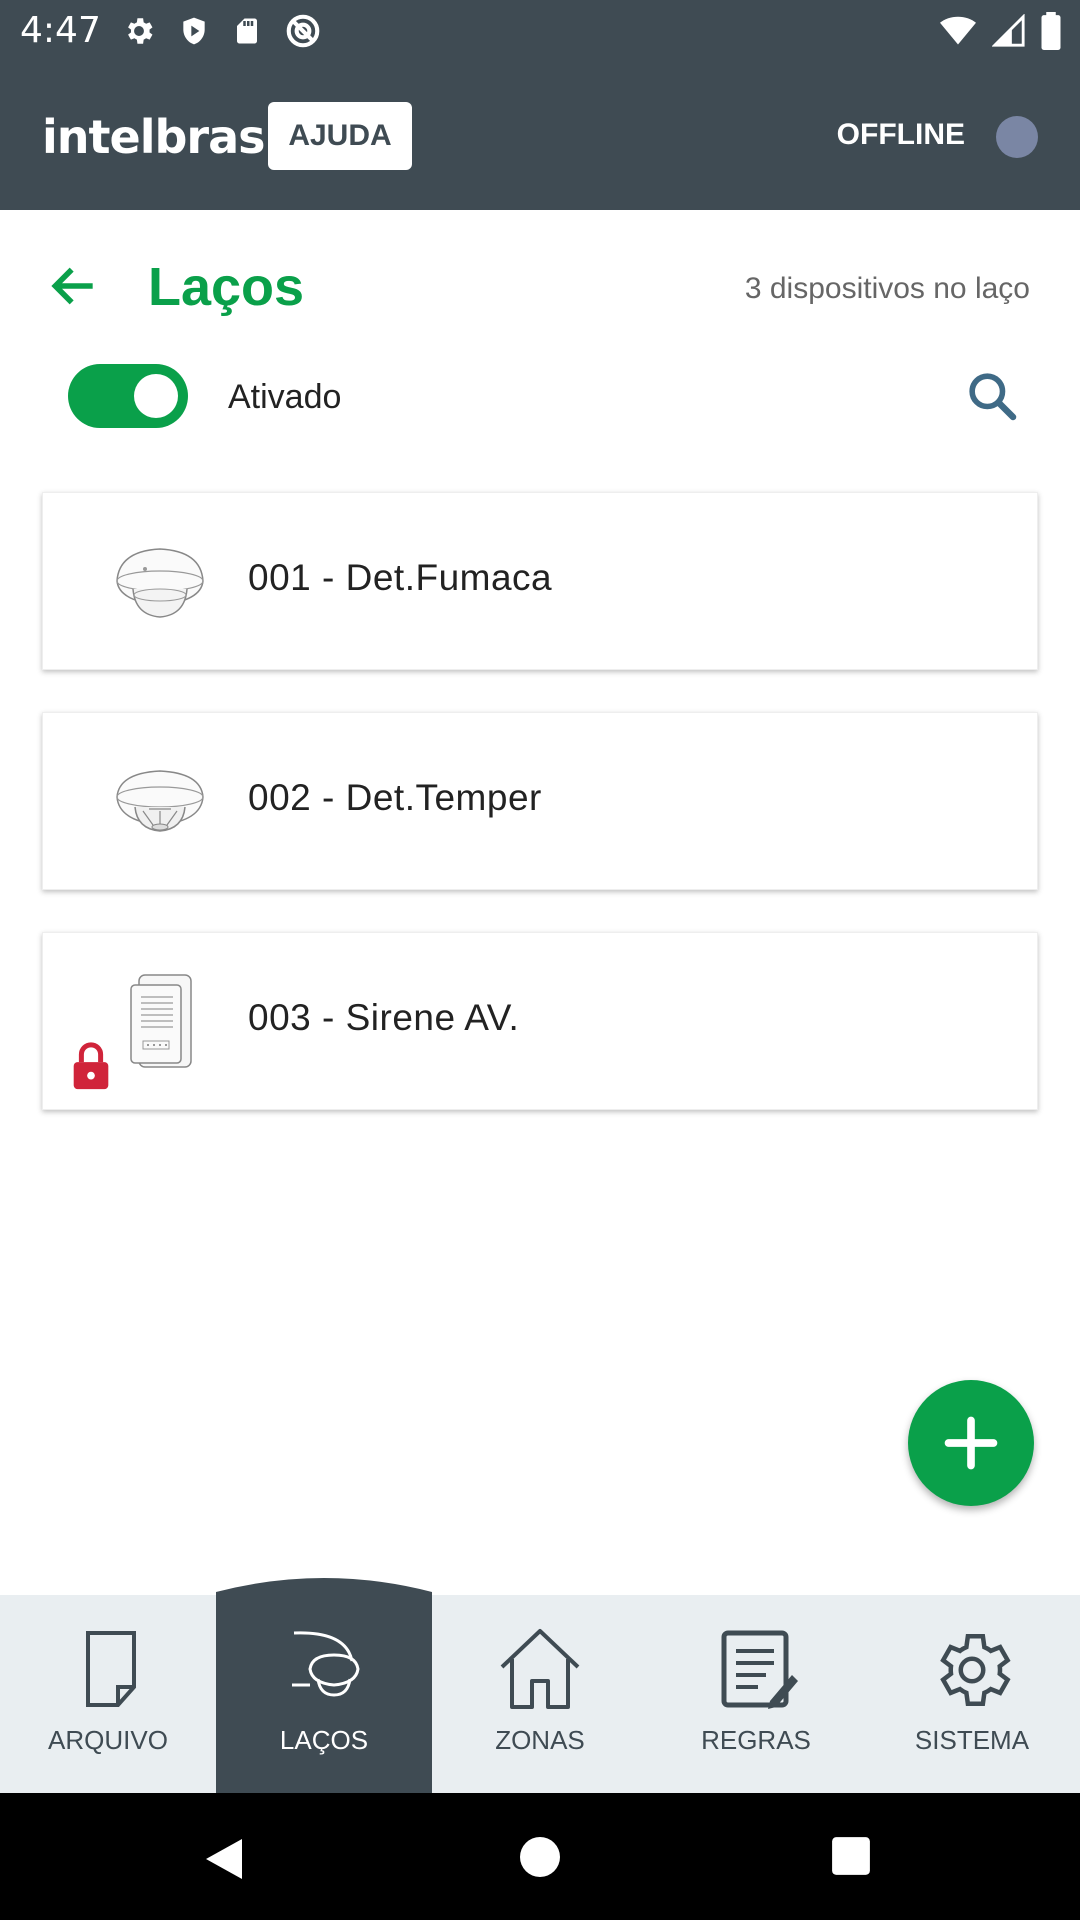 The image size is (1080, 1920). Describe the element at coordinates (992, 396) in the screenshot. I see `search-icon` at that location.